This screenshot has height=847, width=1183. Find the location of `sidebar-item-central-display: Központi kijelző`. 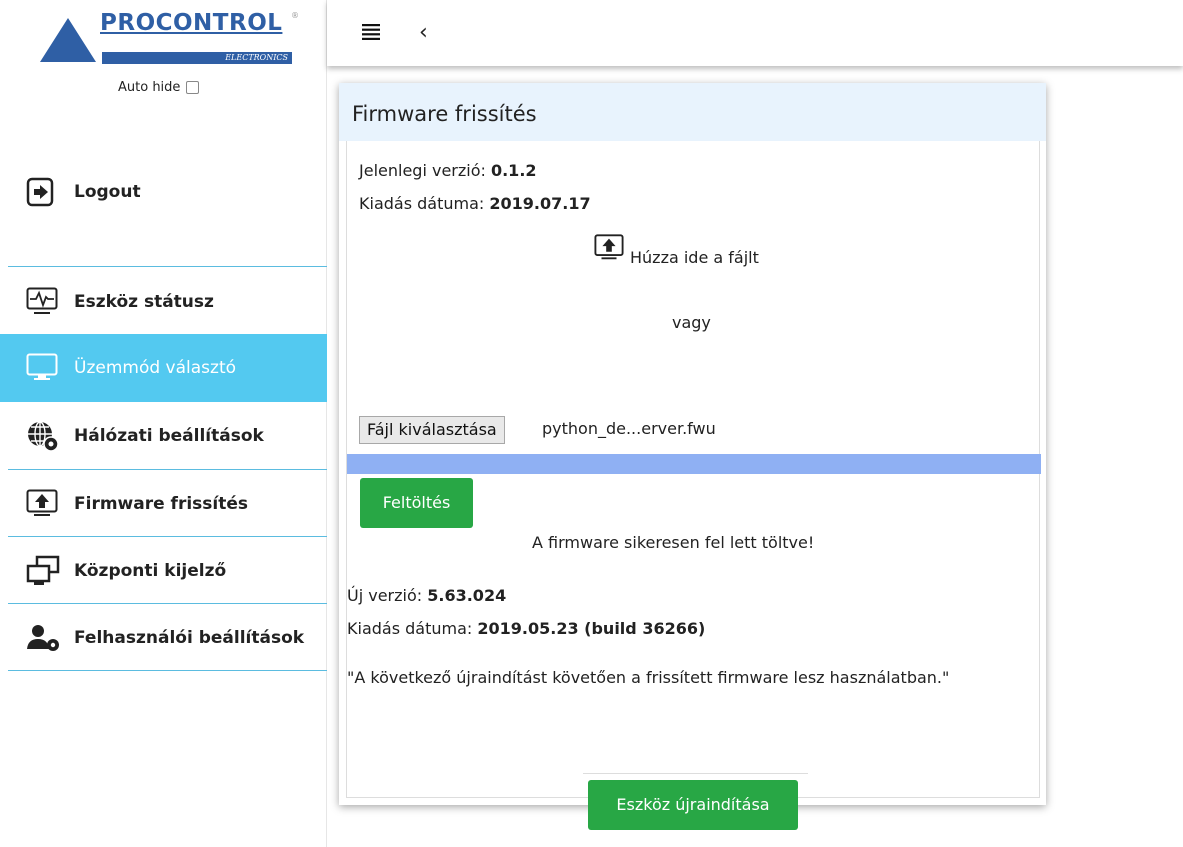

sidebar-item-central-display: Központi kijelző is located at coordinates (163, 570).